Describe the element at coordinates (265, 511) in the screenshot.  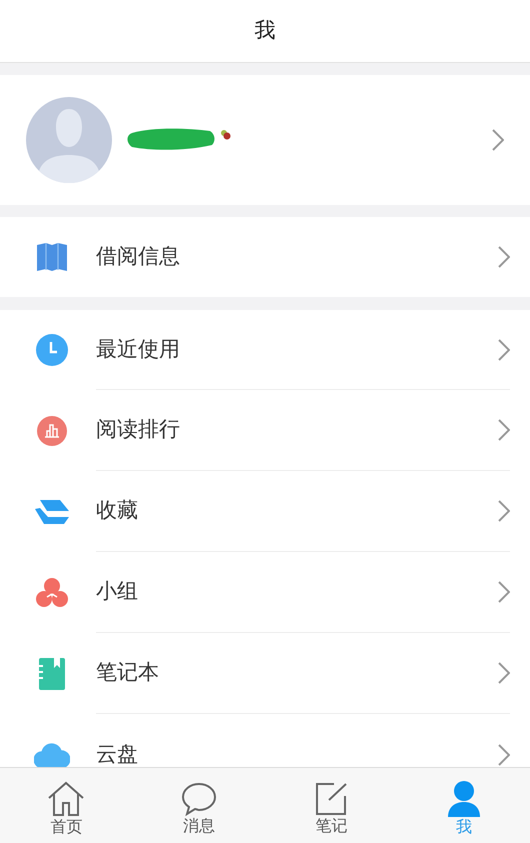
I see `menu-item: 收藏` at that location.